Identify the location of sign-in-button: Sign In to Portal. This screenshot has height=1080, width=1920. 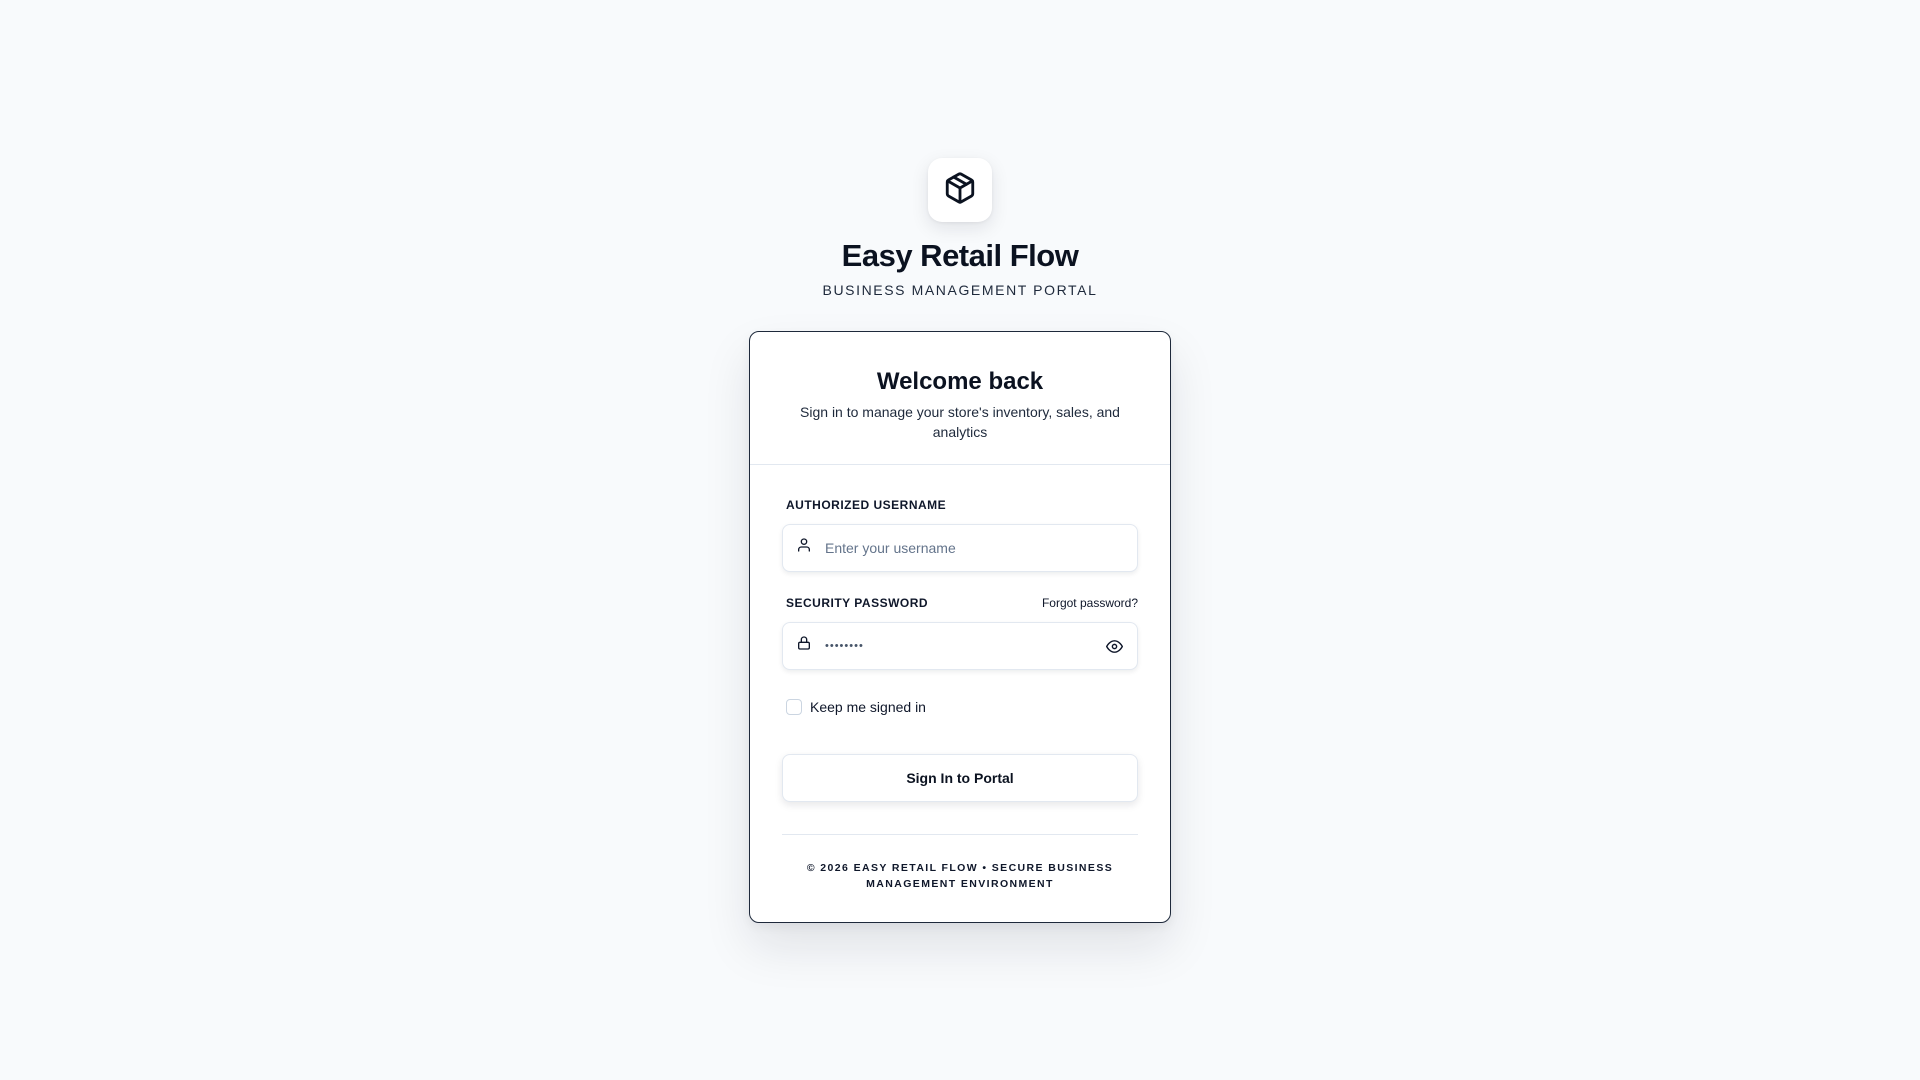
(960, 778).